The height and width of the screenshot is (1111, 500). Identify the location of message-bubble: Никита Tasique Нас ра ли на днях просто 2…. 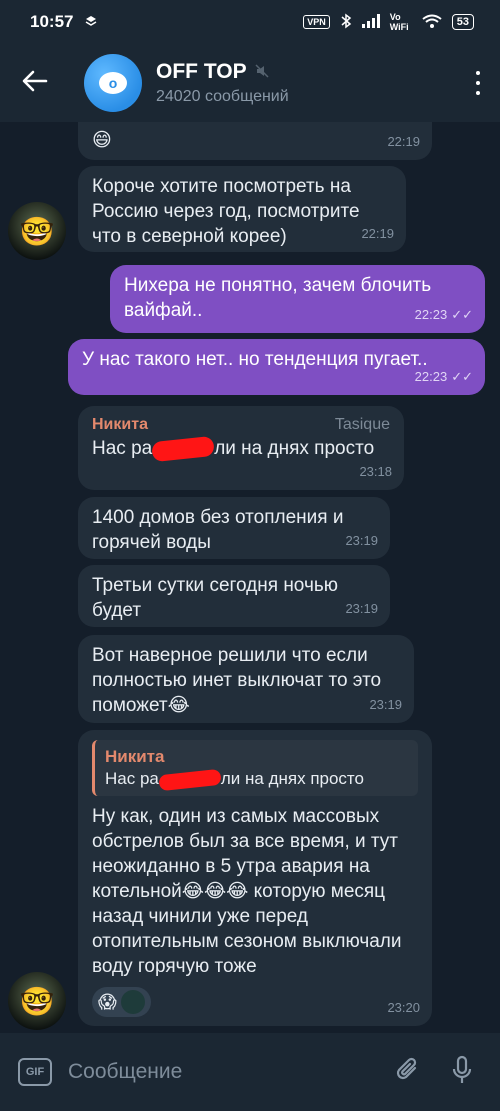
(241, 448).